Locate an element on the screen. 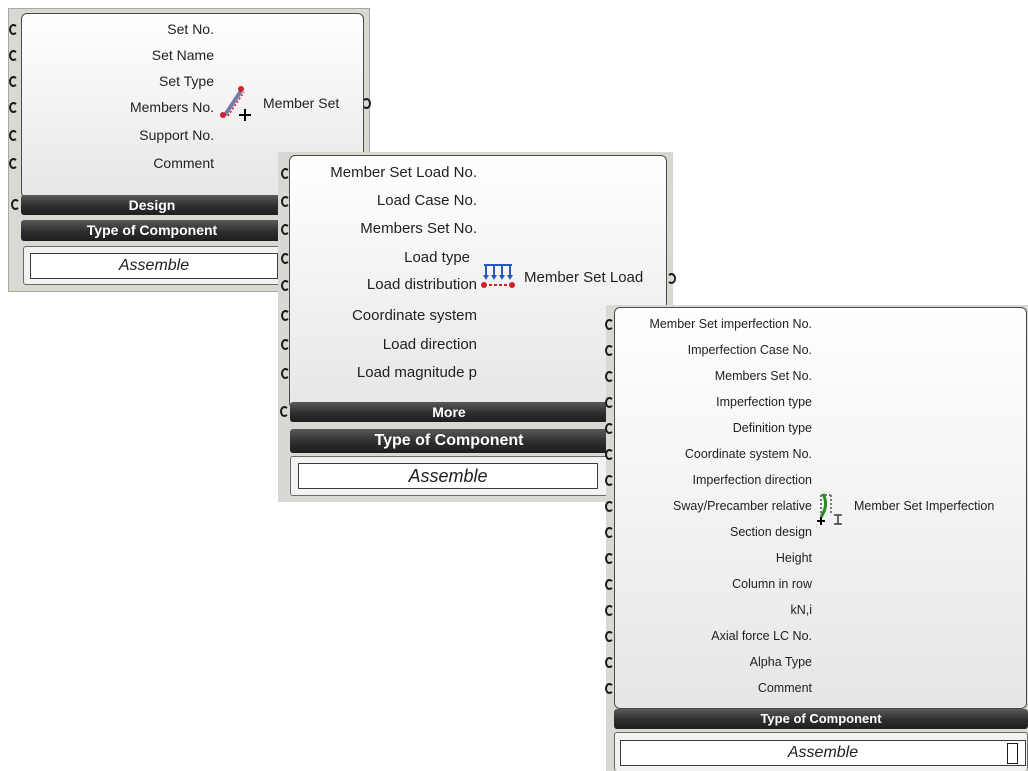 This screenshot has width=1028, height=771. input-coordinate-system: Coordinate system is located at coordinates (379, 315).